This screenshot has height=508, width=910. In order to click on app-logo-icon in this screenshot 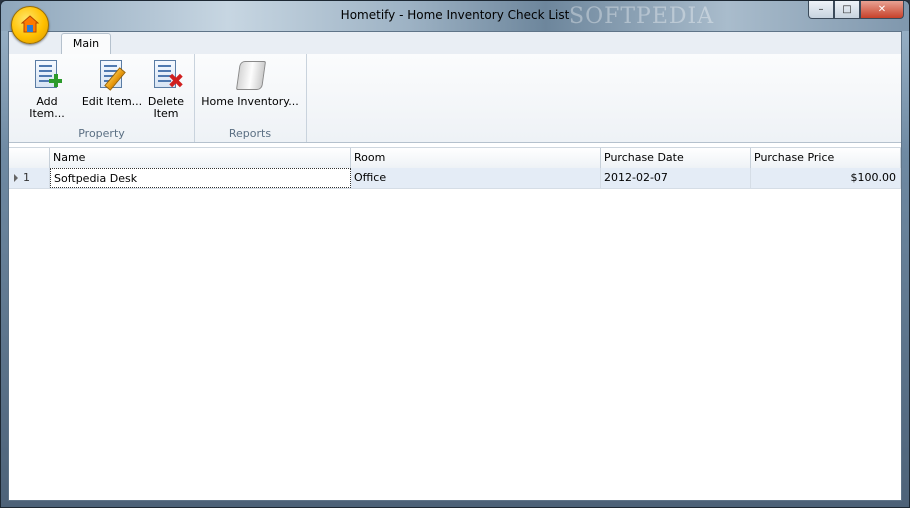, I will do `click(30, 25)`.